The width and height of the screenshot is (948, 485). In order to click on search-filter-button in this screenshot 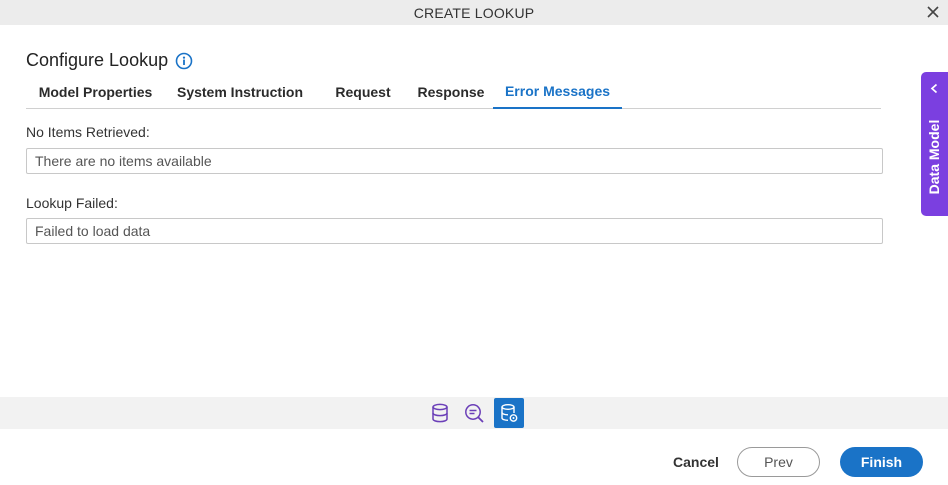, I will do `click(474, 413)`.